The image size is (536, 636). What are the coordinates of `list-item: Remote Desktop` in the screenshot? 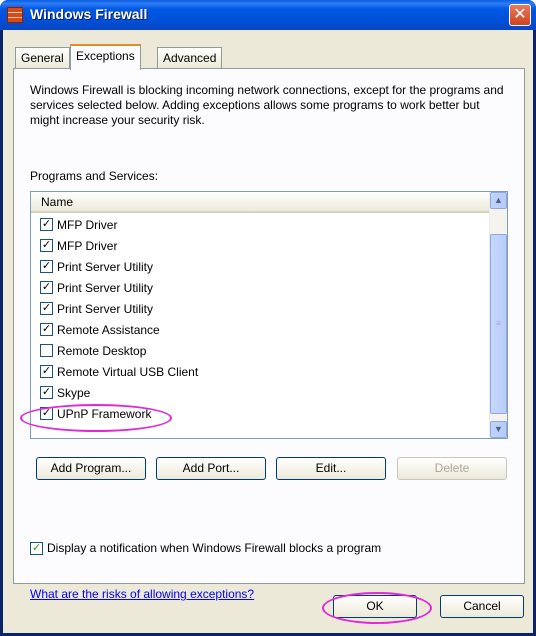 It's located at (260, 350).